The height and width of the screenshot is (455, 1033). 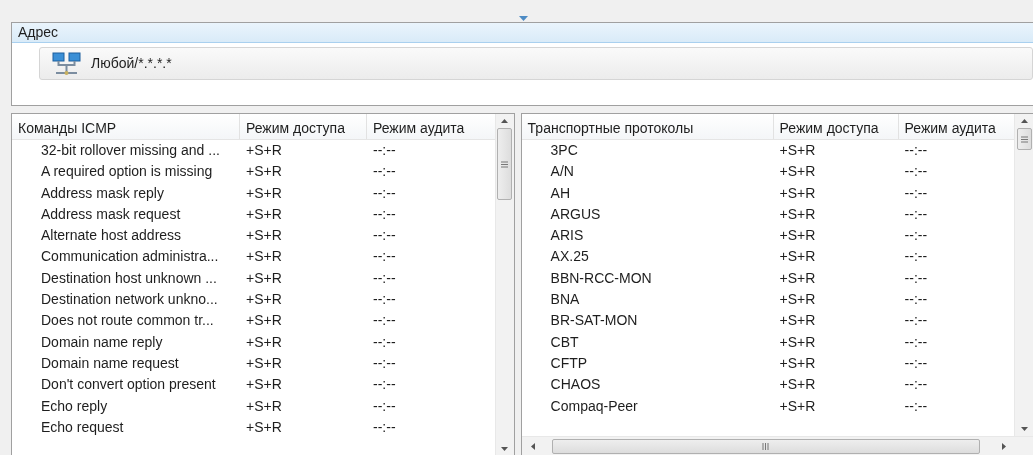 I want to click on column-header: Транспортные протоколы, so click(x=647, y=126).